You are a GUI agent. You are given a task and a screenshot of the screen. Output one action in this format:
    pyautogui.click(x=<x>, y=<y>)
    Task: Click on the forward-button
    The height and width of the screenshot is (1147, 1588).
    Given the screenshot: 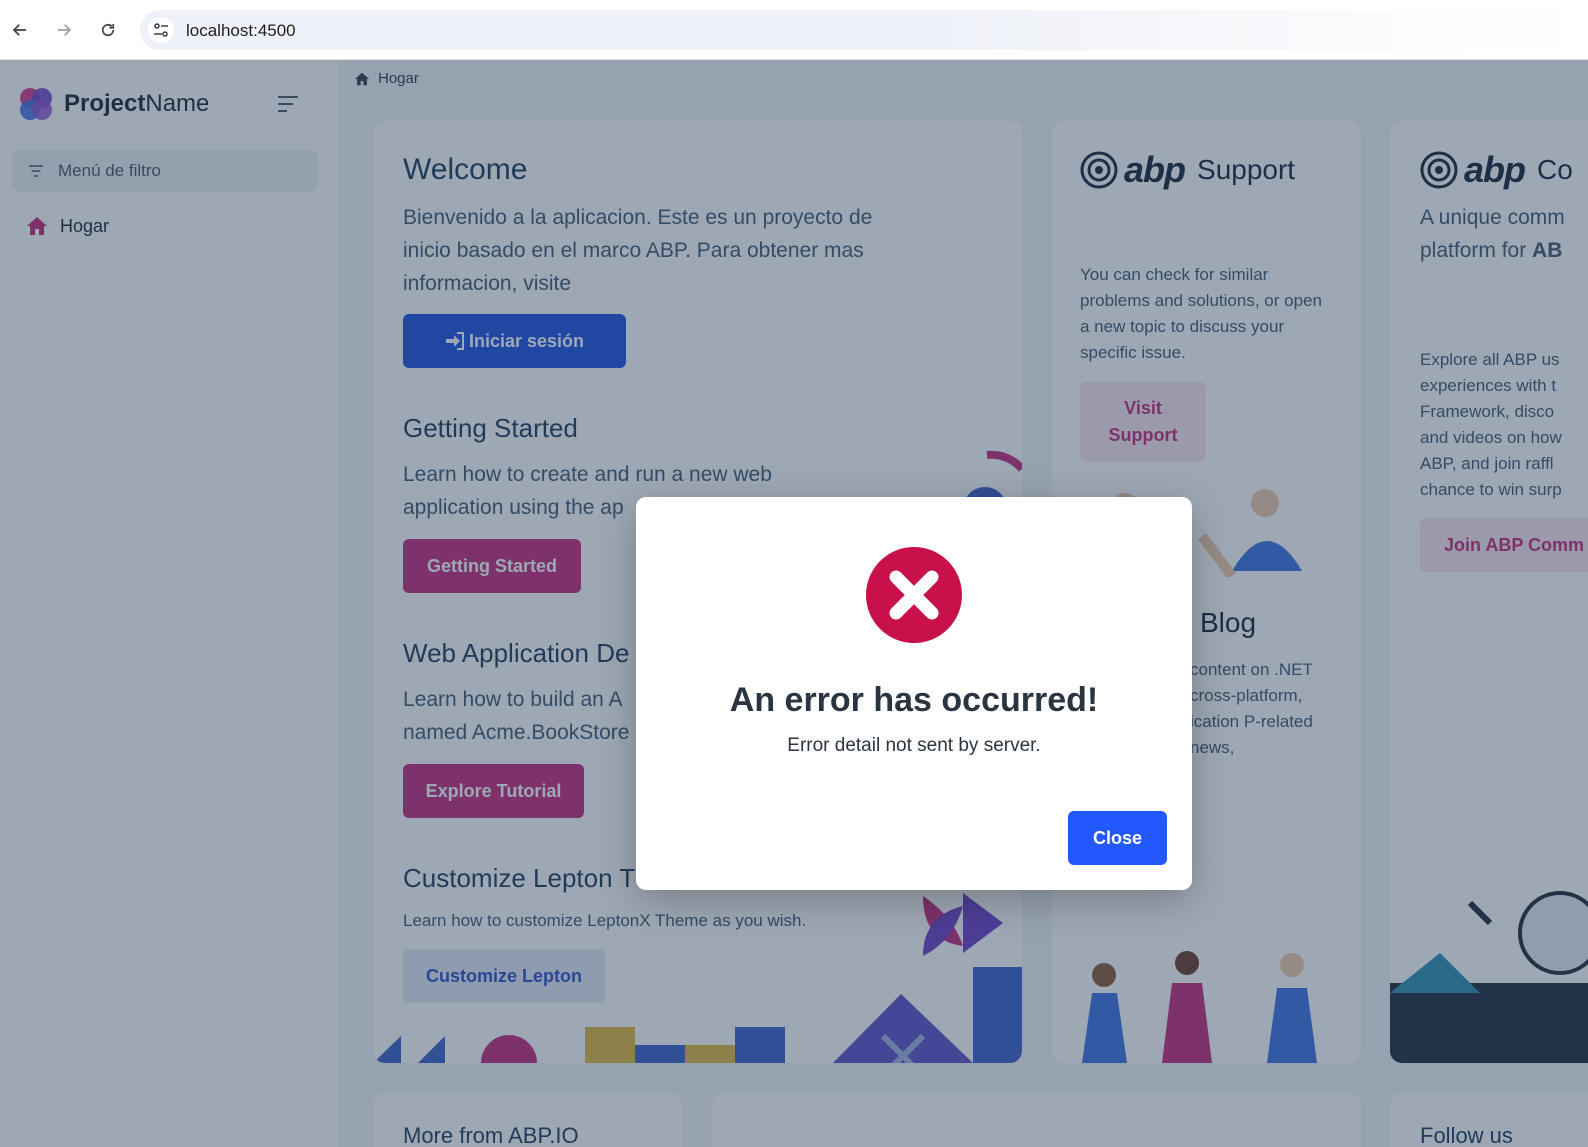 What is the action you would take?
    pyautogui.click(x=64, y=30)
    